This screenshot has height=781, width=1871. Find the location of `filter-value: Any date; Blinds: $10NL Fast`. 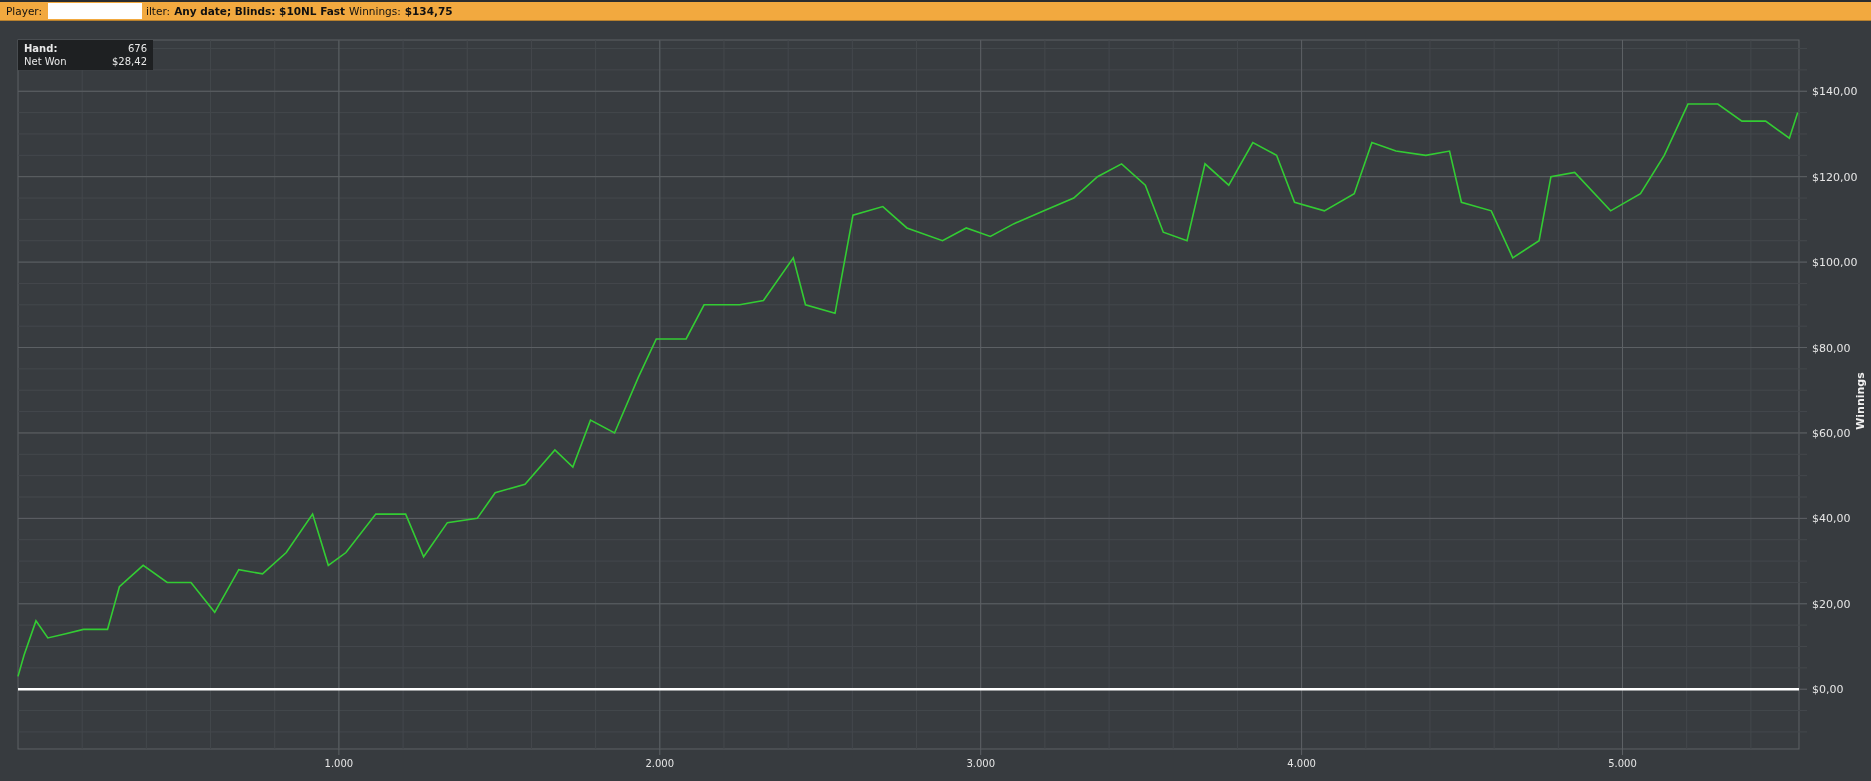

filter-value: Any date; Blinds: $10NL Fast is located at coordinates (260, 11).